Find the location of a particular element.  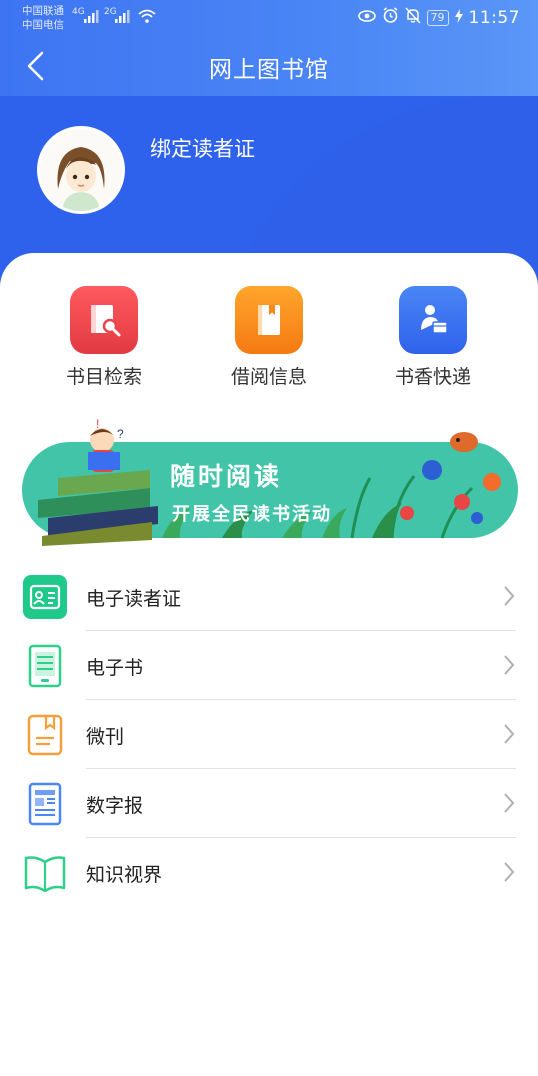

delivery-icon is located at coordinates (434, 319).